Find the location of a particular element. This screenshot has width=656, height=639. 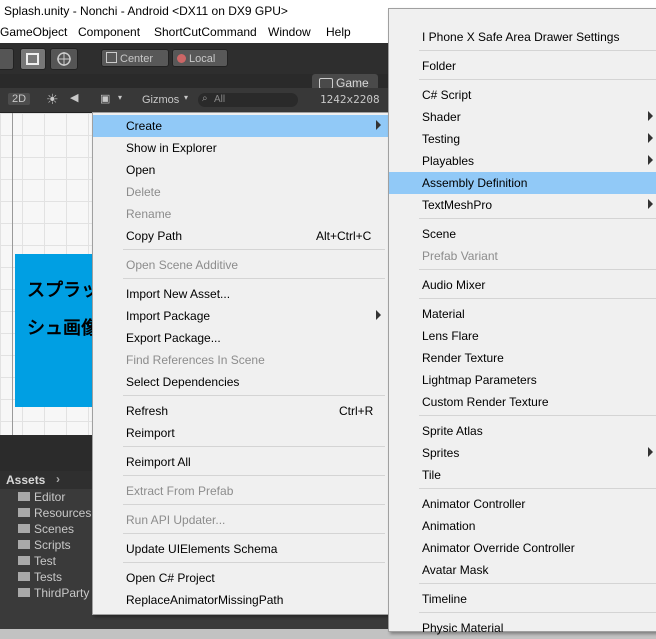

submenu-item-material: Material is located at coordinates (522, 314).